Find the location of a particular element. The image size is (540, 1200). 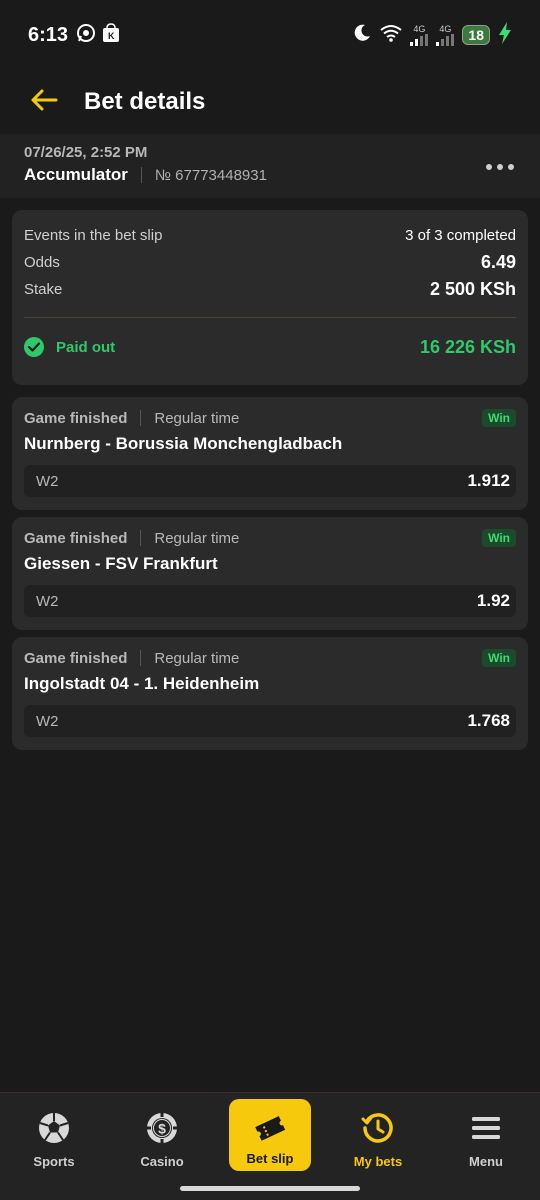

check-circle-icon is located at coordinates (34, 347).